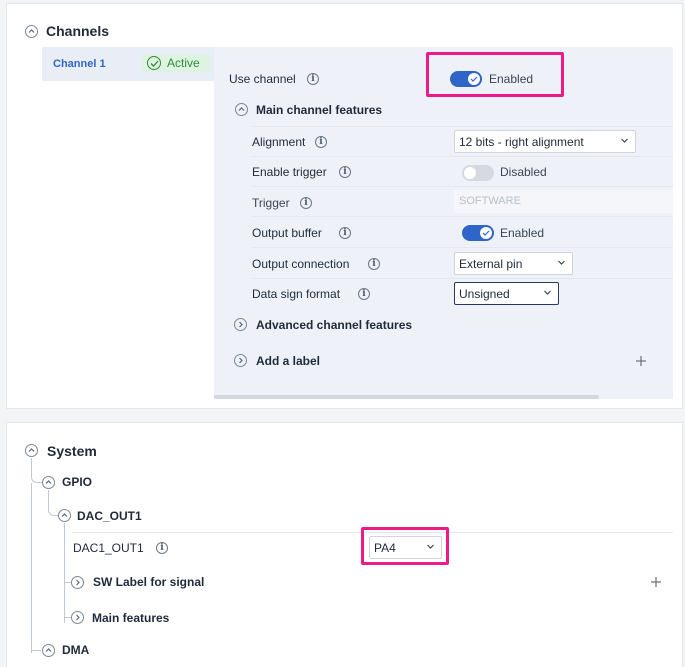 Image resolution: width=685 pixels, height=667 pixels. What do you see at coordinates (288, 361) in the screenshot?
I see `add-label-title: Add a label` at bounding box center [288, 361].